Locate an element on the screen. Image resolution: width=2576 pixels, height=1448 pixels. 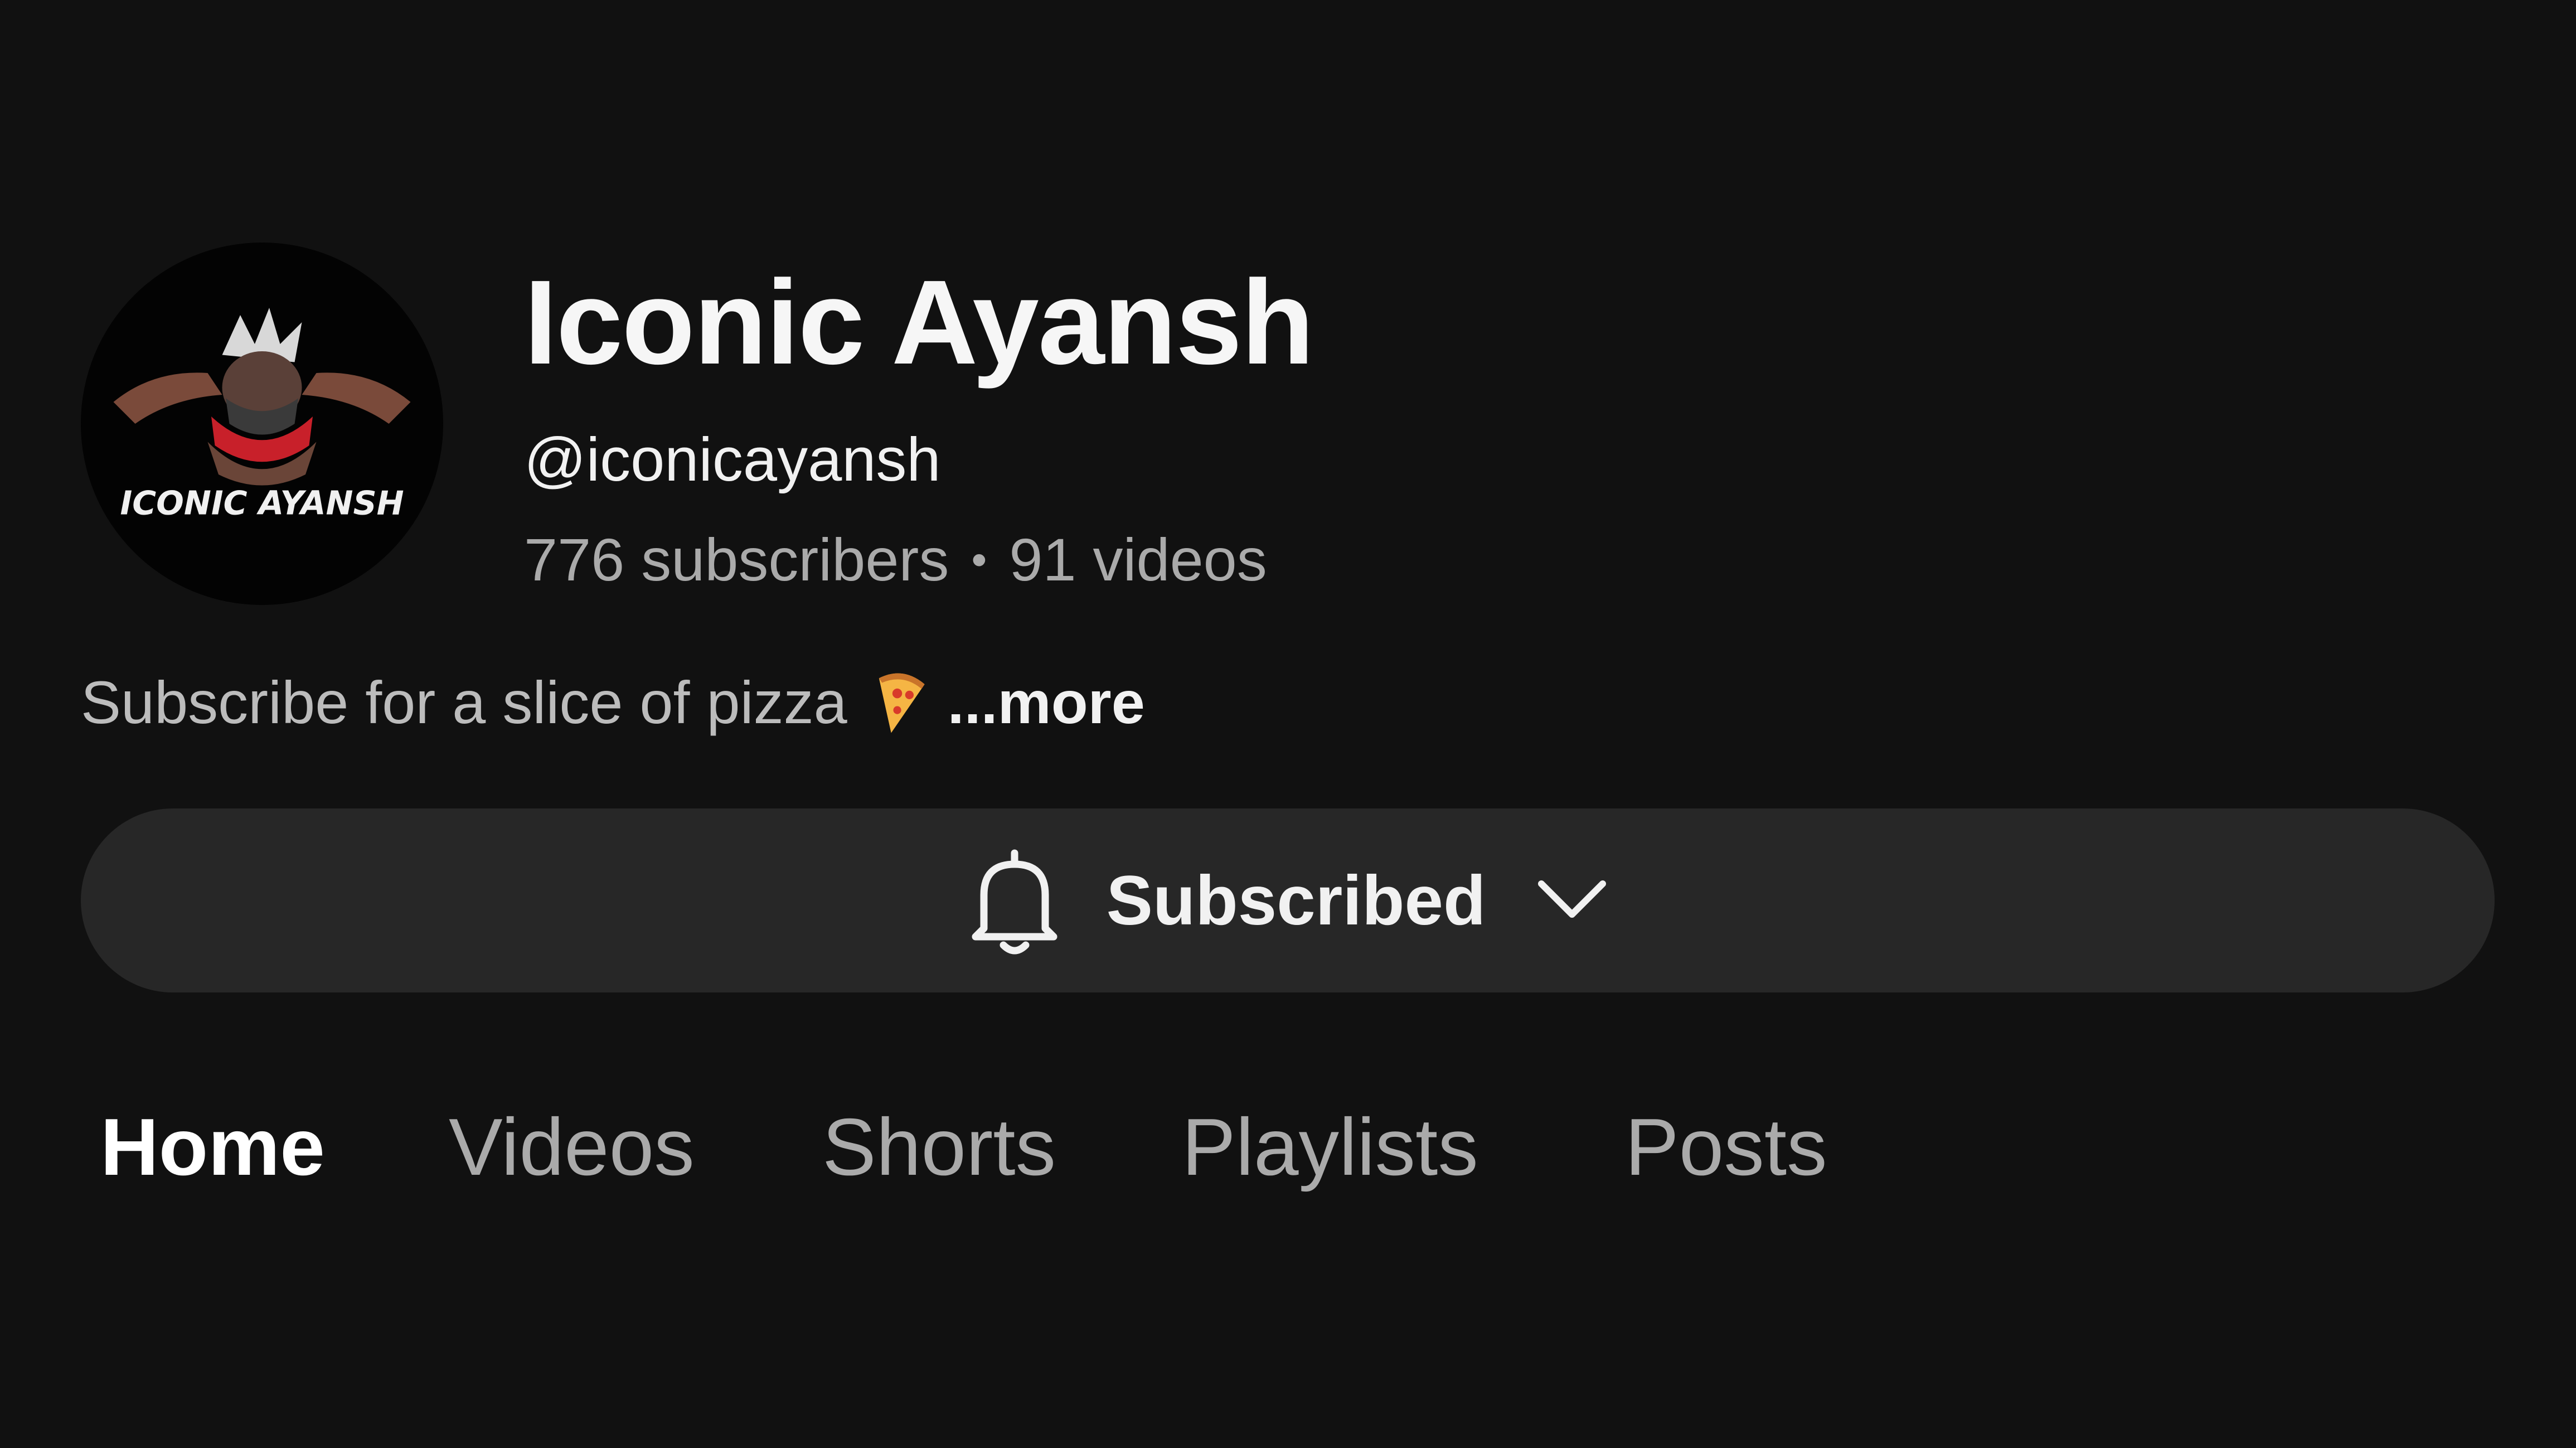
pizza-icon is located at coordinates (902, 703).